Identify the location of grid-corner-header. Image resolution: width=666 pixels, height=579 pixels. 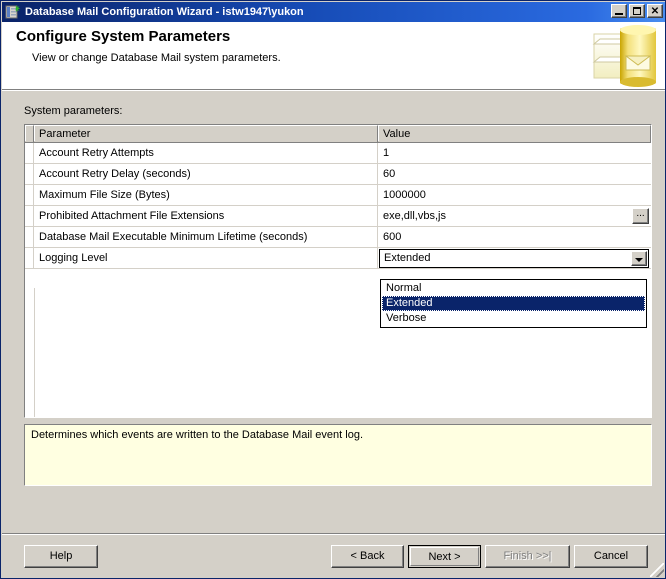
(29, 134).